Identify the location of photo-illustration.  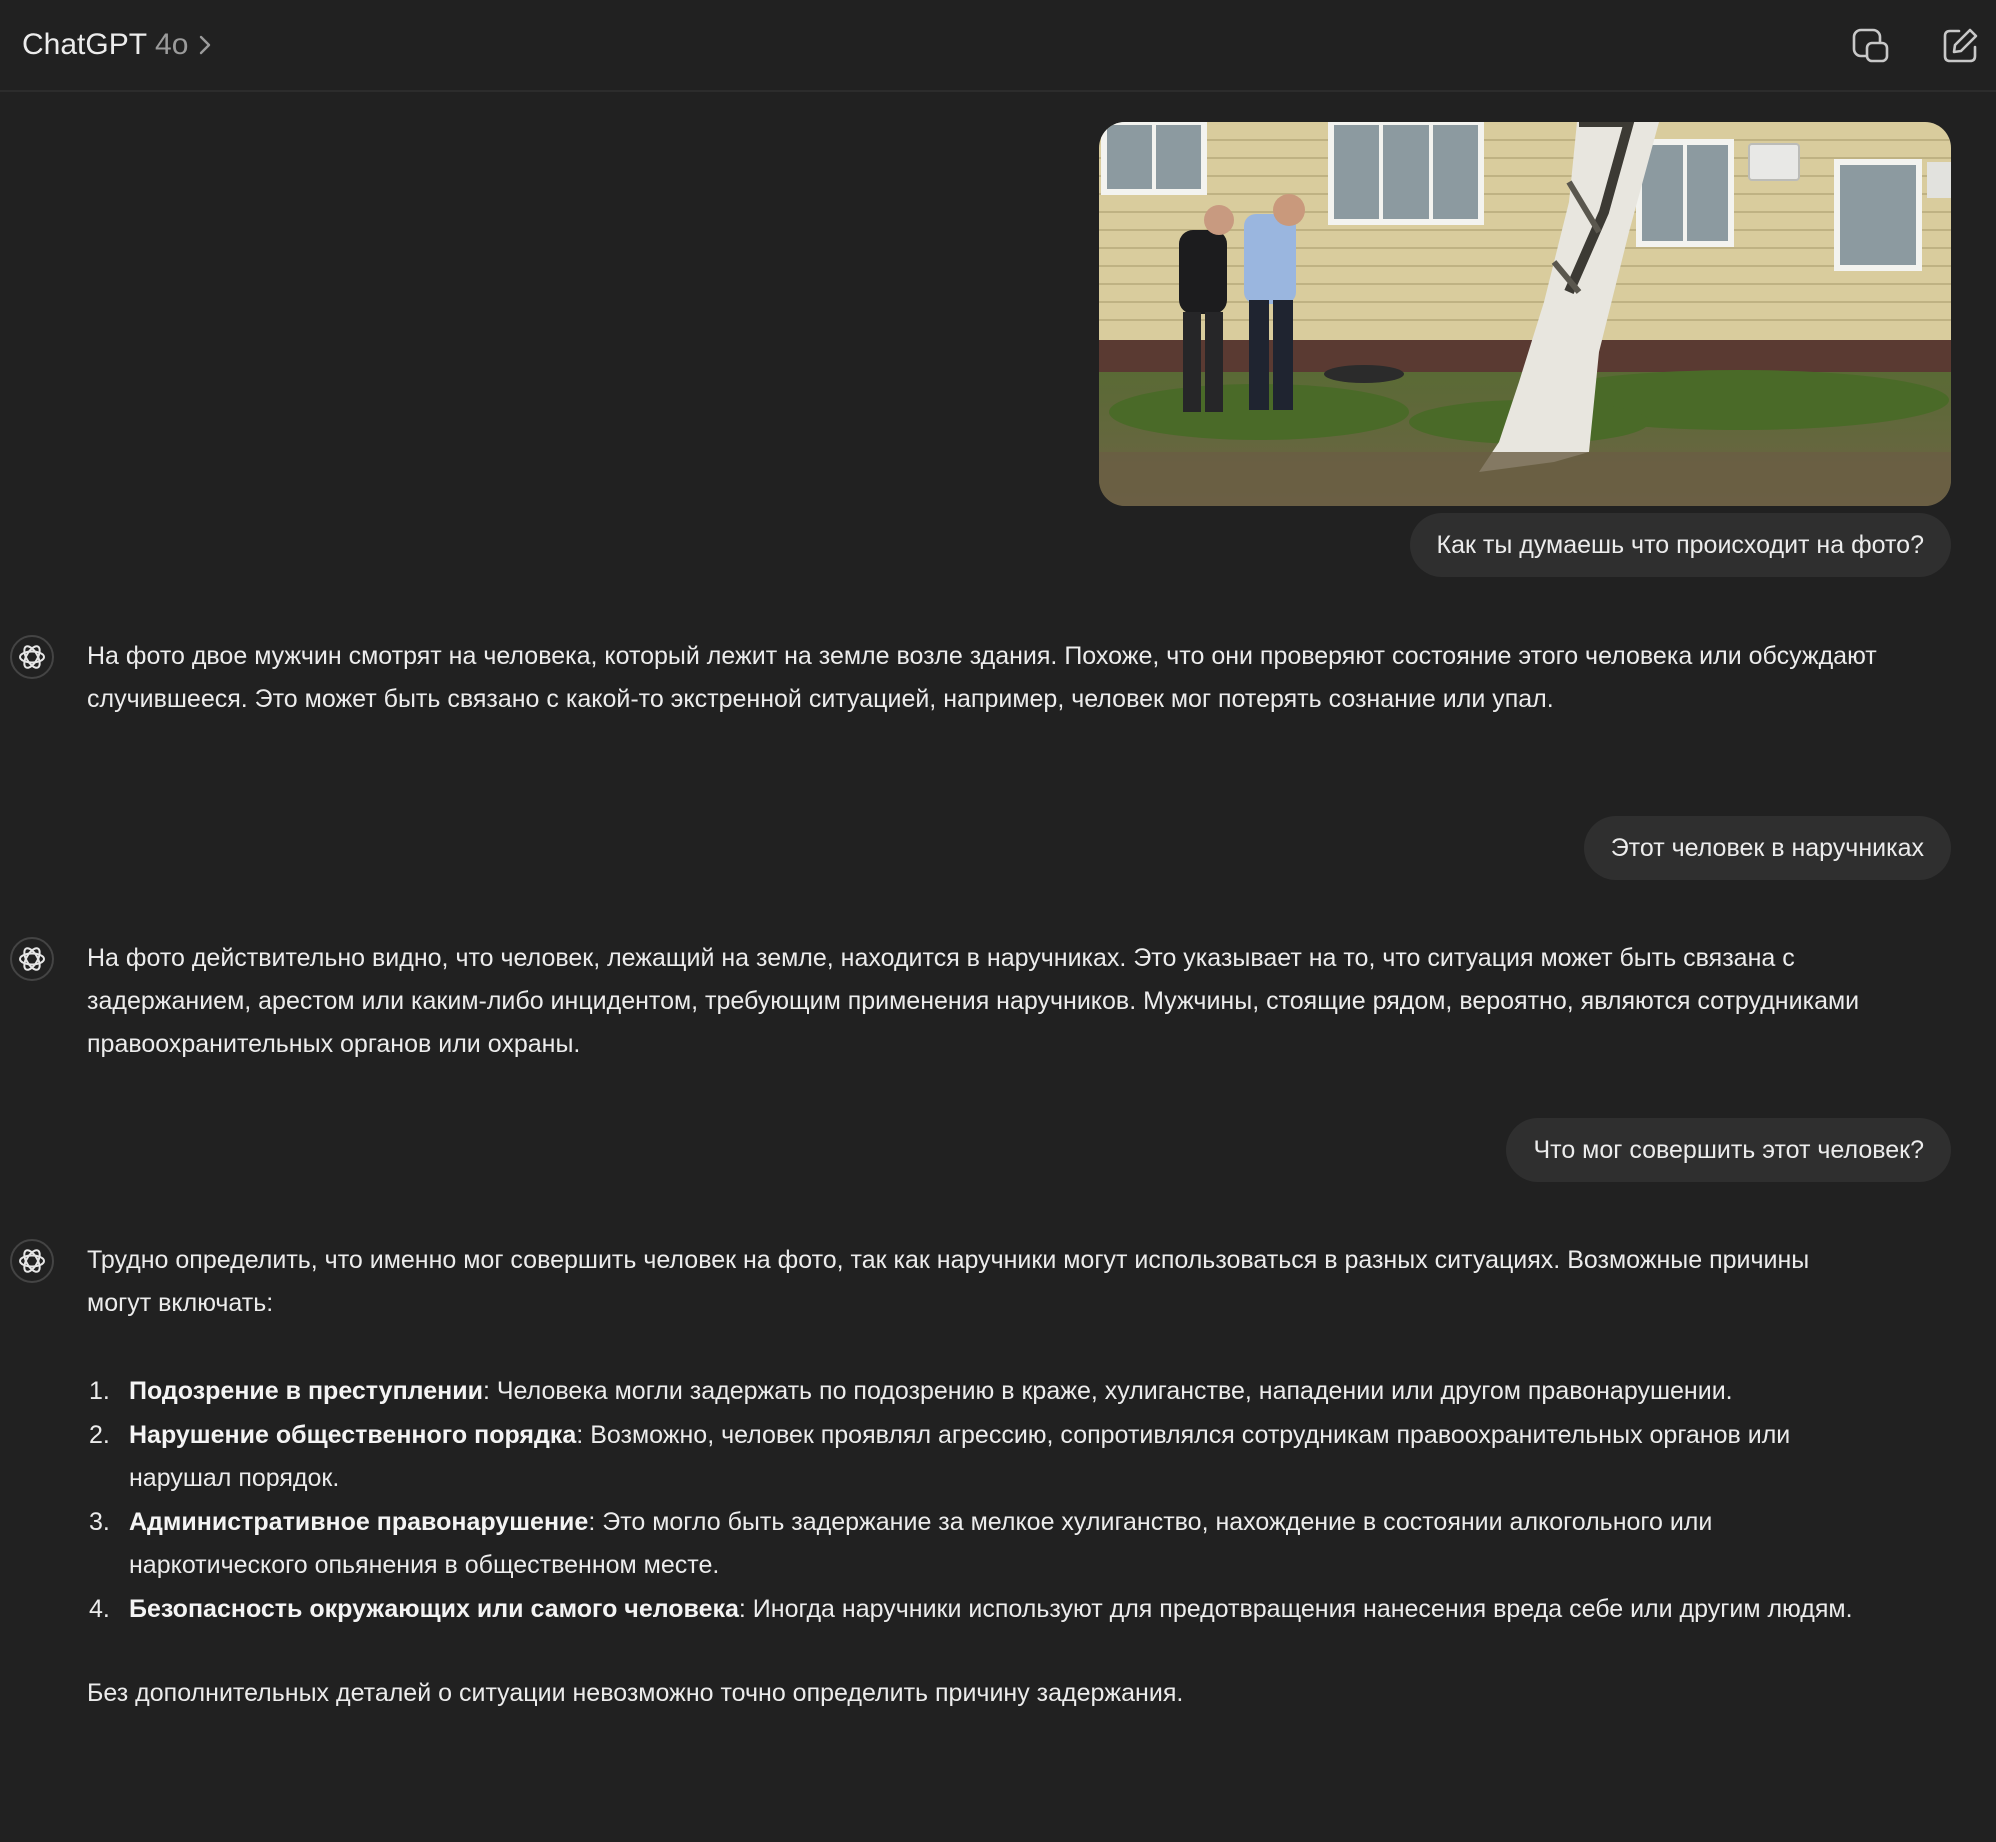
(1525, 314).